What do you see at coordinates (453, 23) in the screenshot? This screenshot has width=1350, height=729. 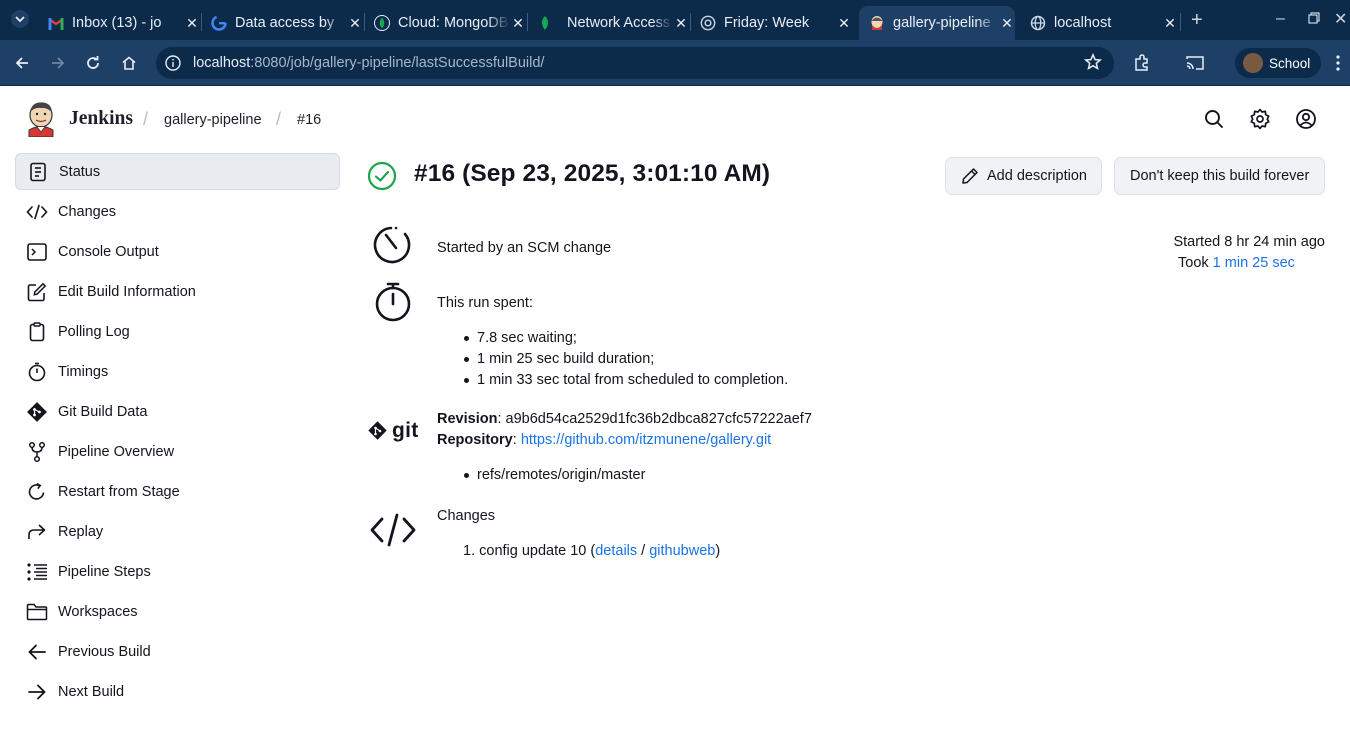 I see `tab-title: Cloud: MongoDB` at bounding box center [453, 23].